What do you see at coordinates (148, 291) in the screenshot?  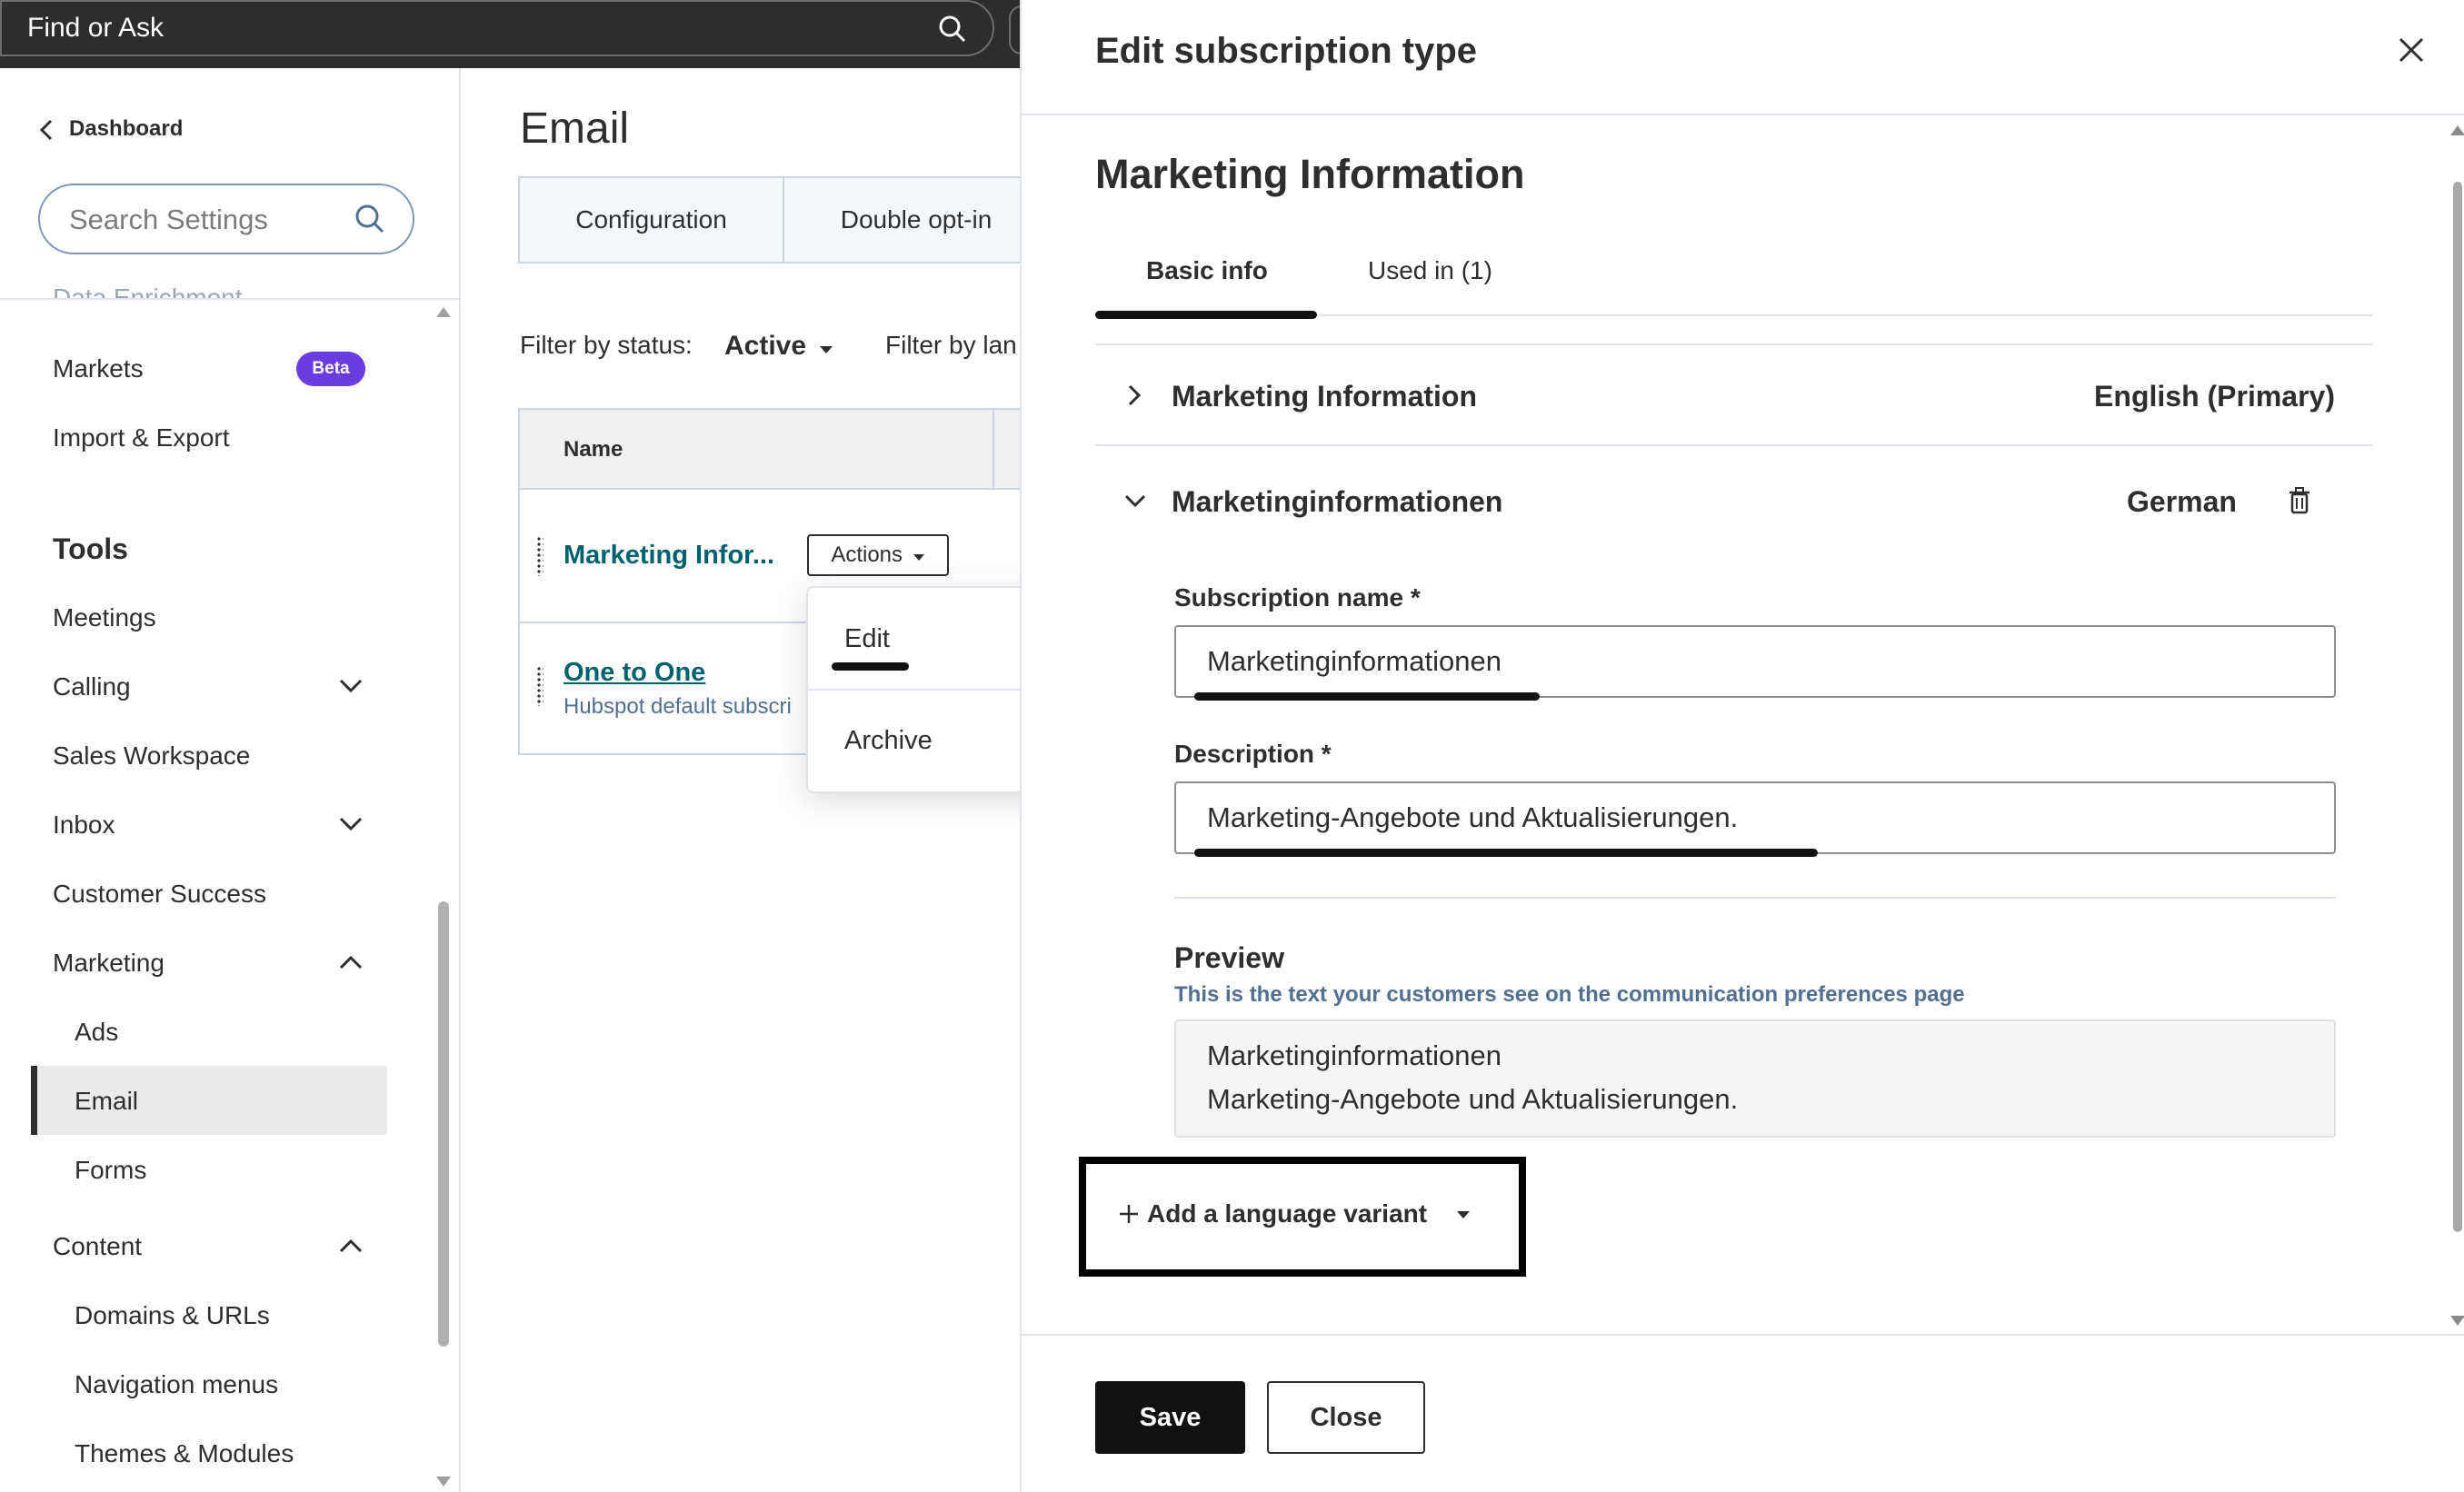 I see `sidebar-item-cut-off: Data Enrichment` at bounding box center [148, 291].